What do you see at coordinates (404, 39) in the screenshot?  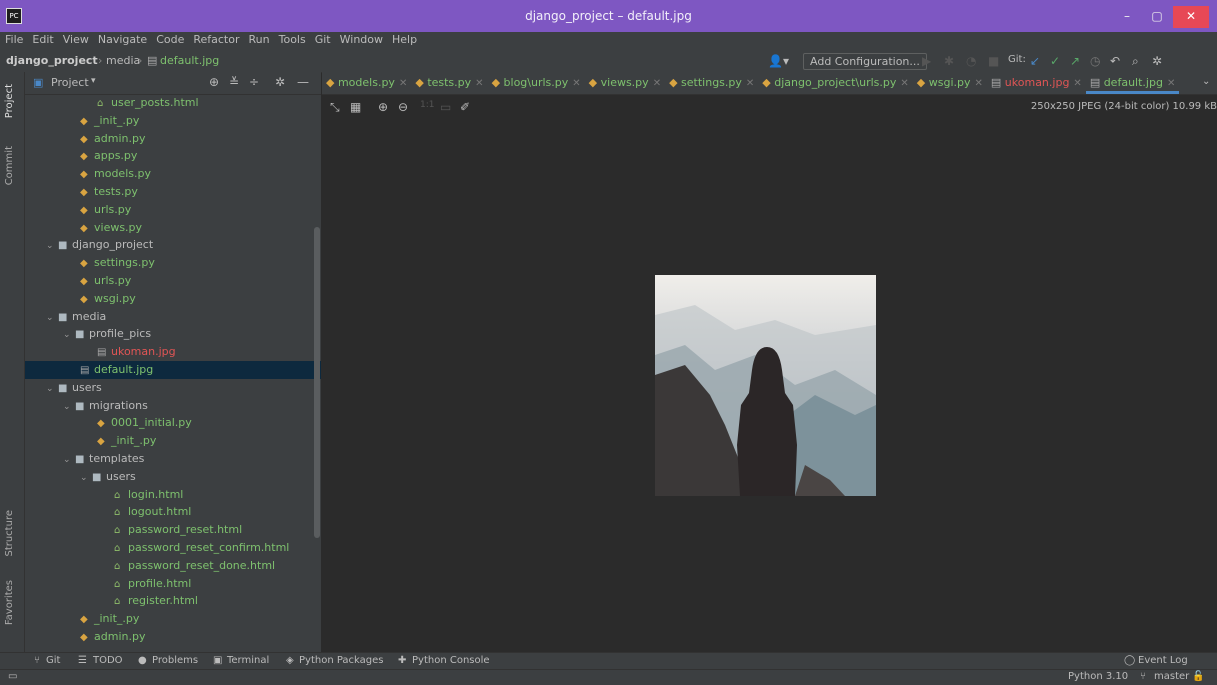 I see `menu-help: Help` at bounding box center [404, 39].